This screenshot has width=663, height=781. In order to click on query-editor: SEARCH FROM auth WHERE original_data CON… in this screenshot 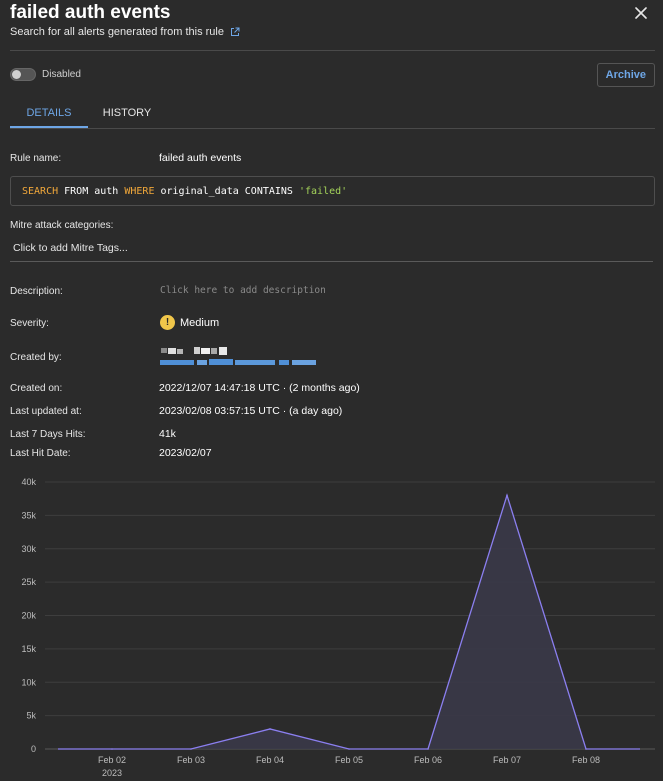, I will do `click(332, 191)`.